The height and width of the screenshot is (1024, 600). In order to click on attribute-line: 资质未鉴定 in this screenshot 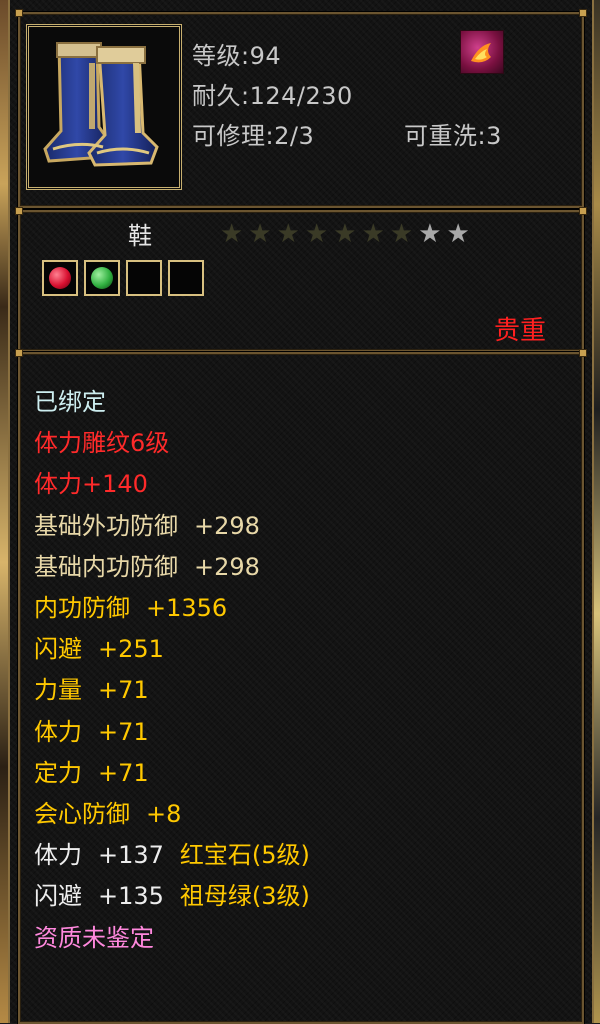, I will do `click(94, 935)`.